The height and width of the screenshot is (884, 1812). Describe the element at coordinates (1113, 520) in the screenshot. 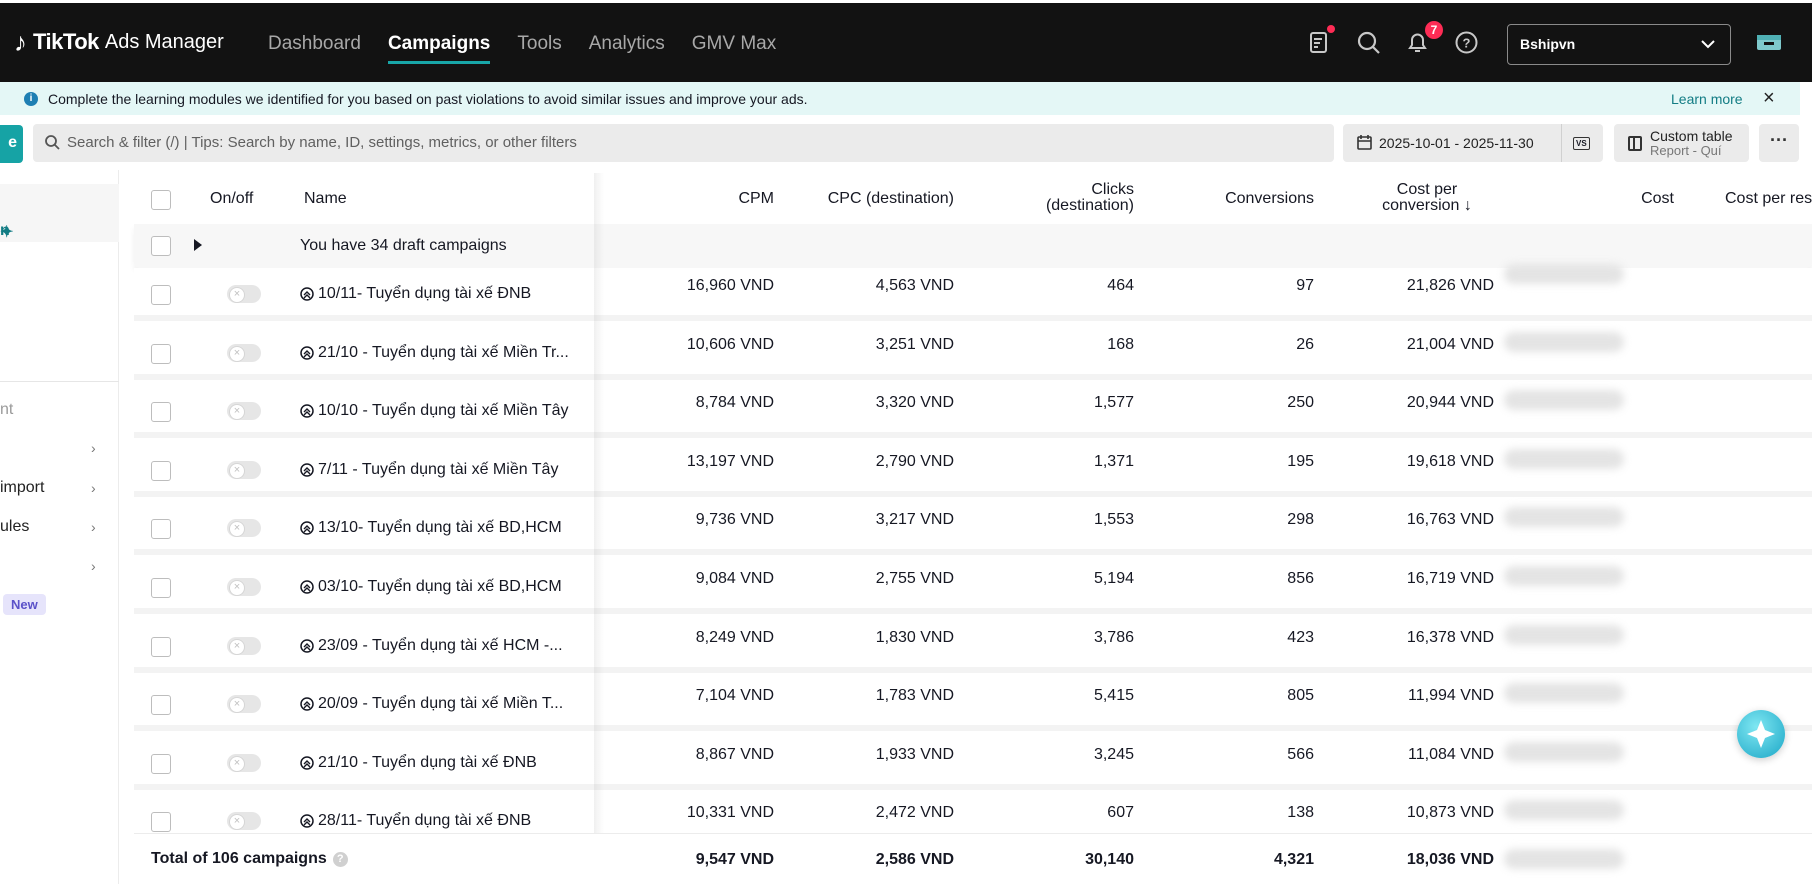

I see `cell-clicks: 1,553` at that location.